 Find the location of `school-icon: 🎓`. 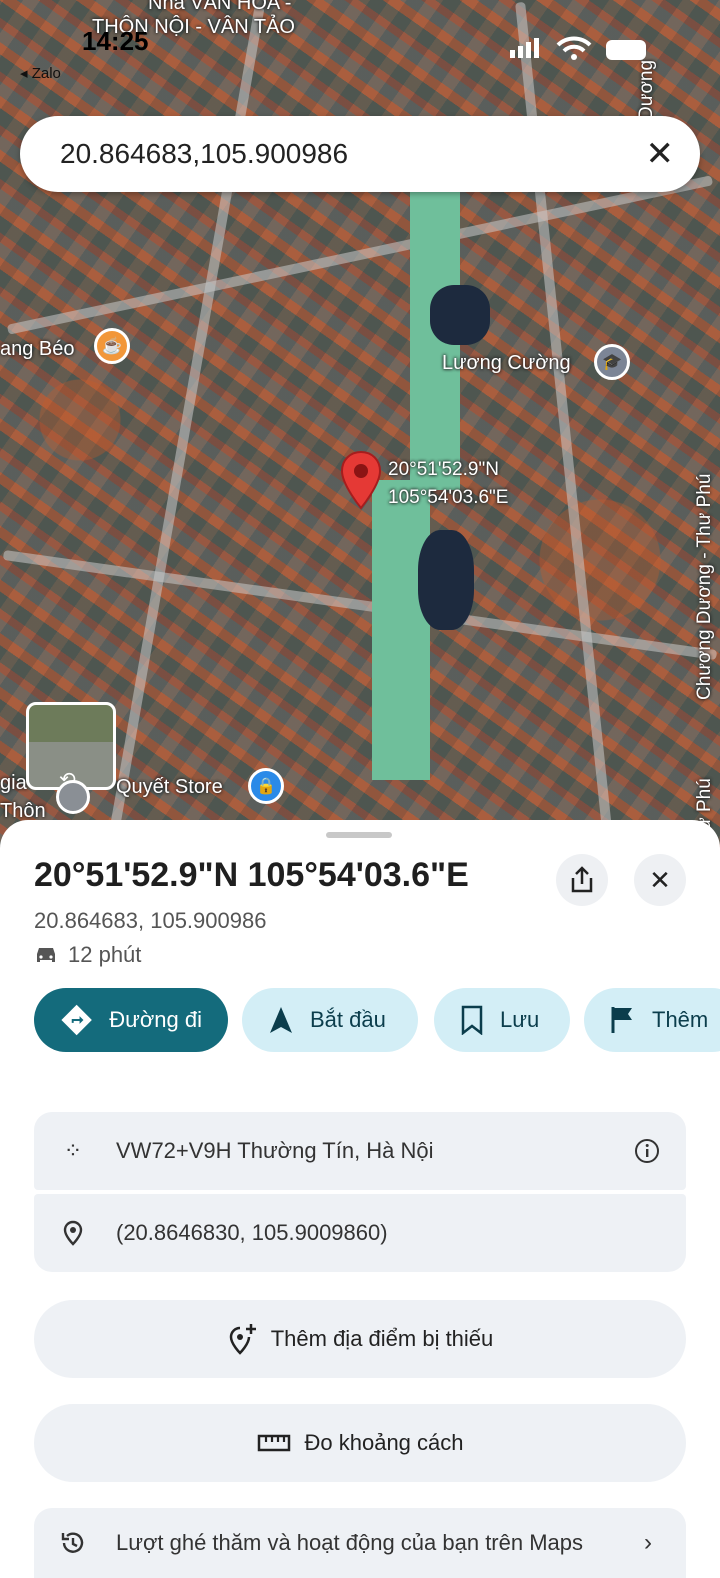

school-icon: 🎓 is located at coordinates (612, 362).